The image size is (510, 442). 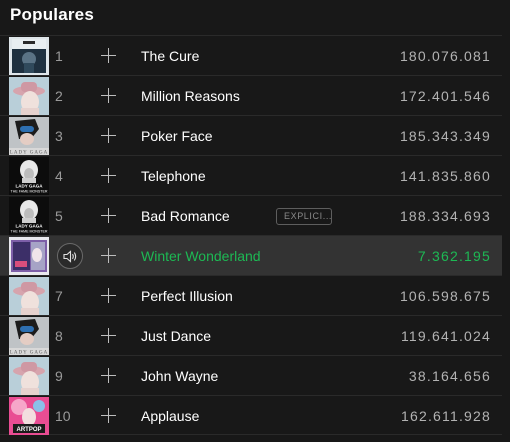 I want to click on play-count: 119.641.024, so click(x=445, y=336).